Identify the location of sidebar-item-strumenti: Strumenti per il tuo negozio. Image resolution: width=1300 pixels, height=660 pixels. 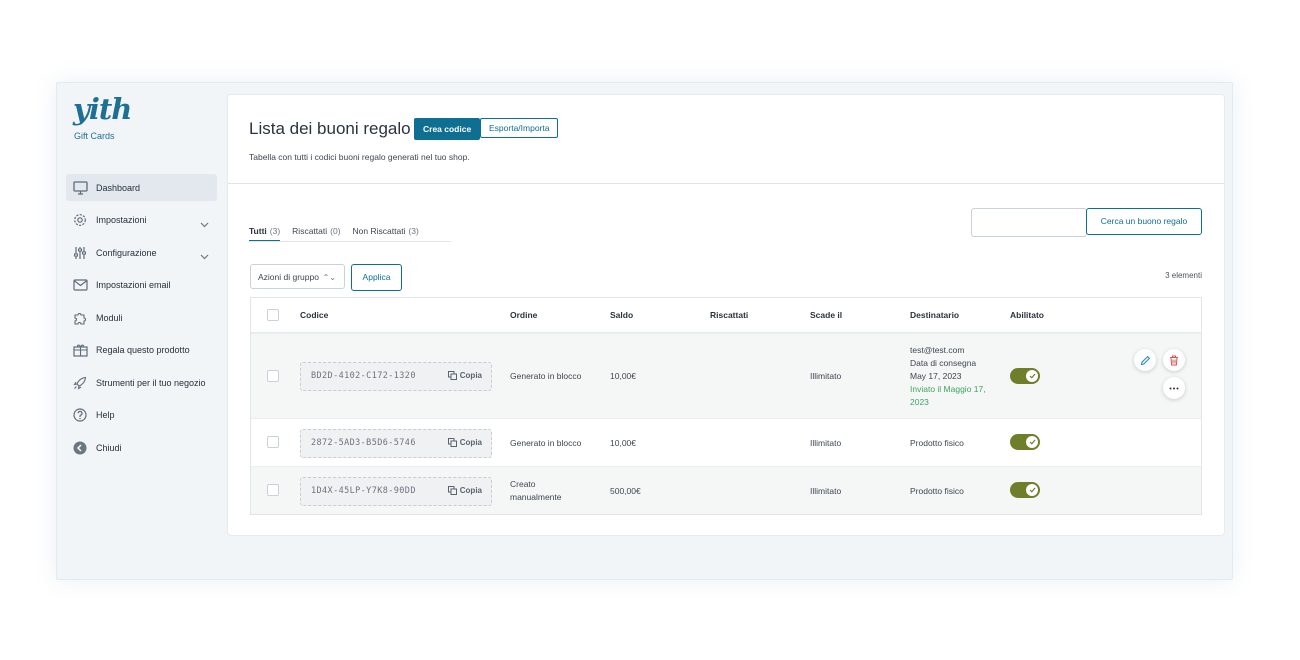
(141, 382).